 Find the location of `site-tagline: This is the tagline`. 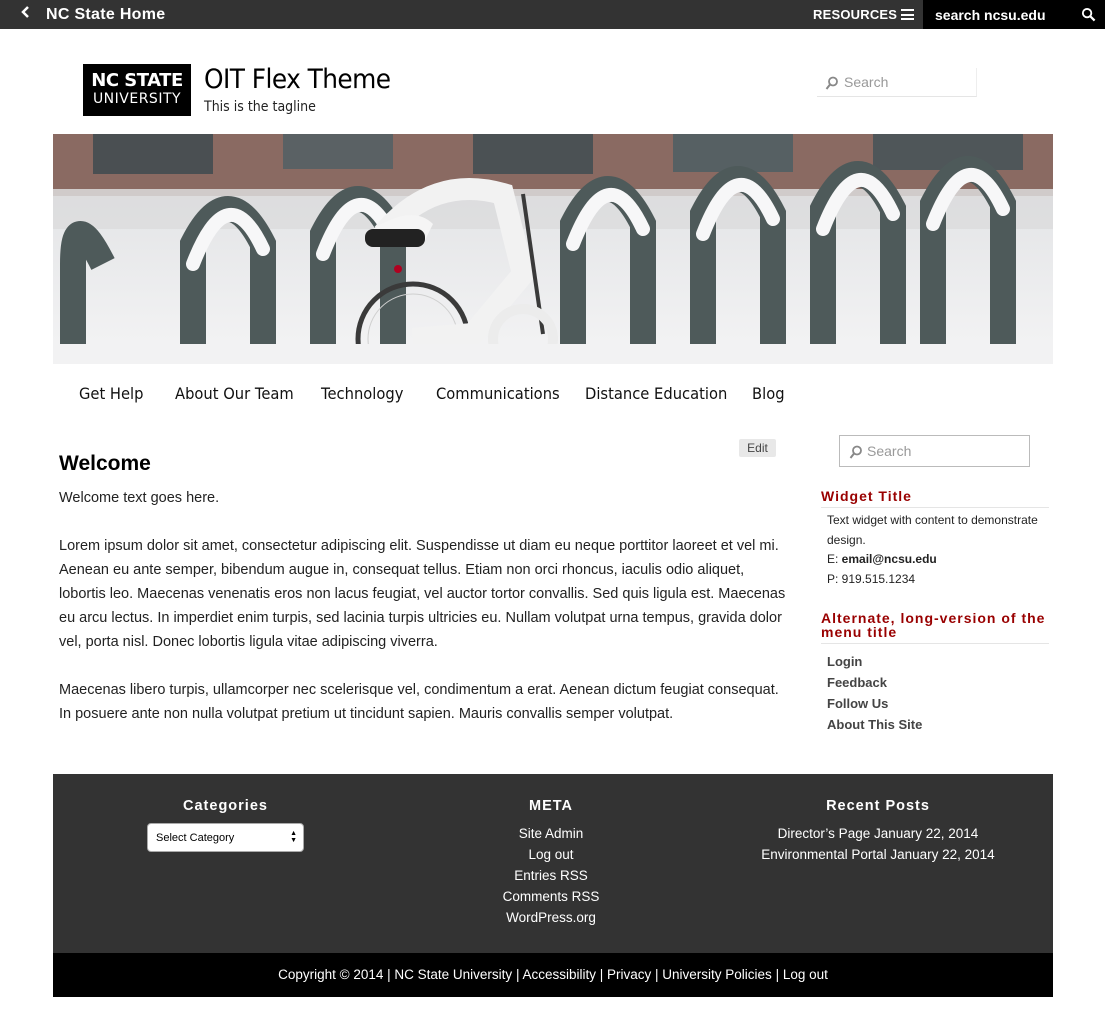

site-tagline: This is the tagline is located at coordinates (260, 107).